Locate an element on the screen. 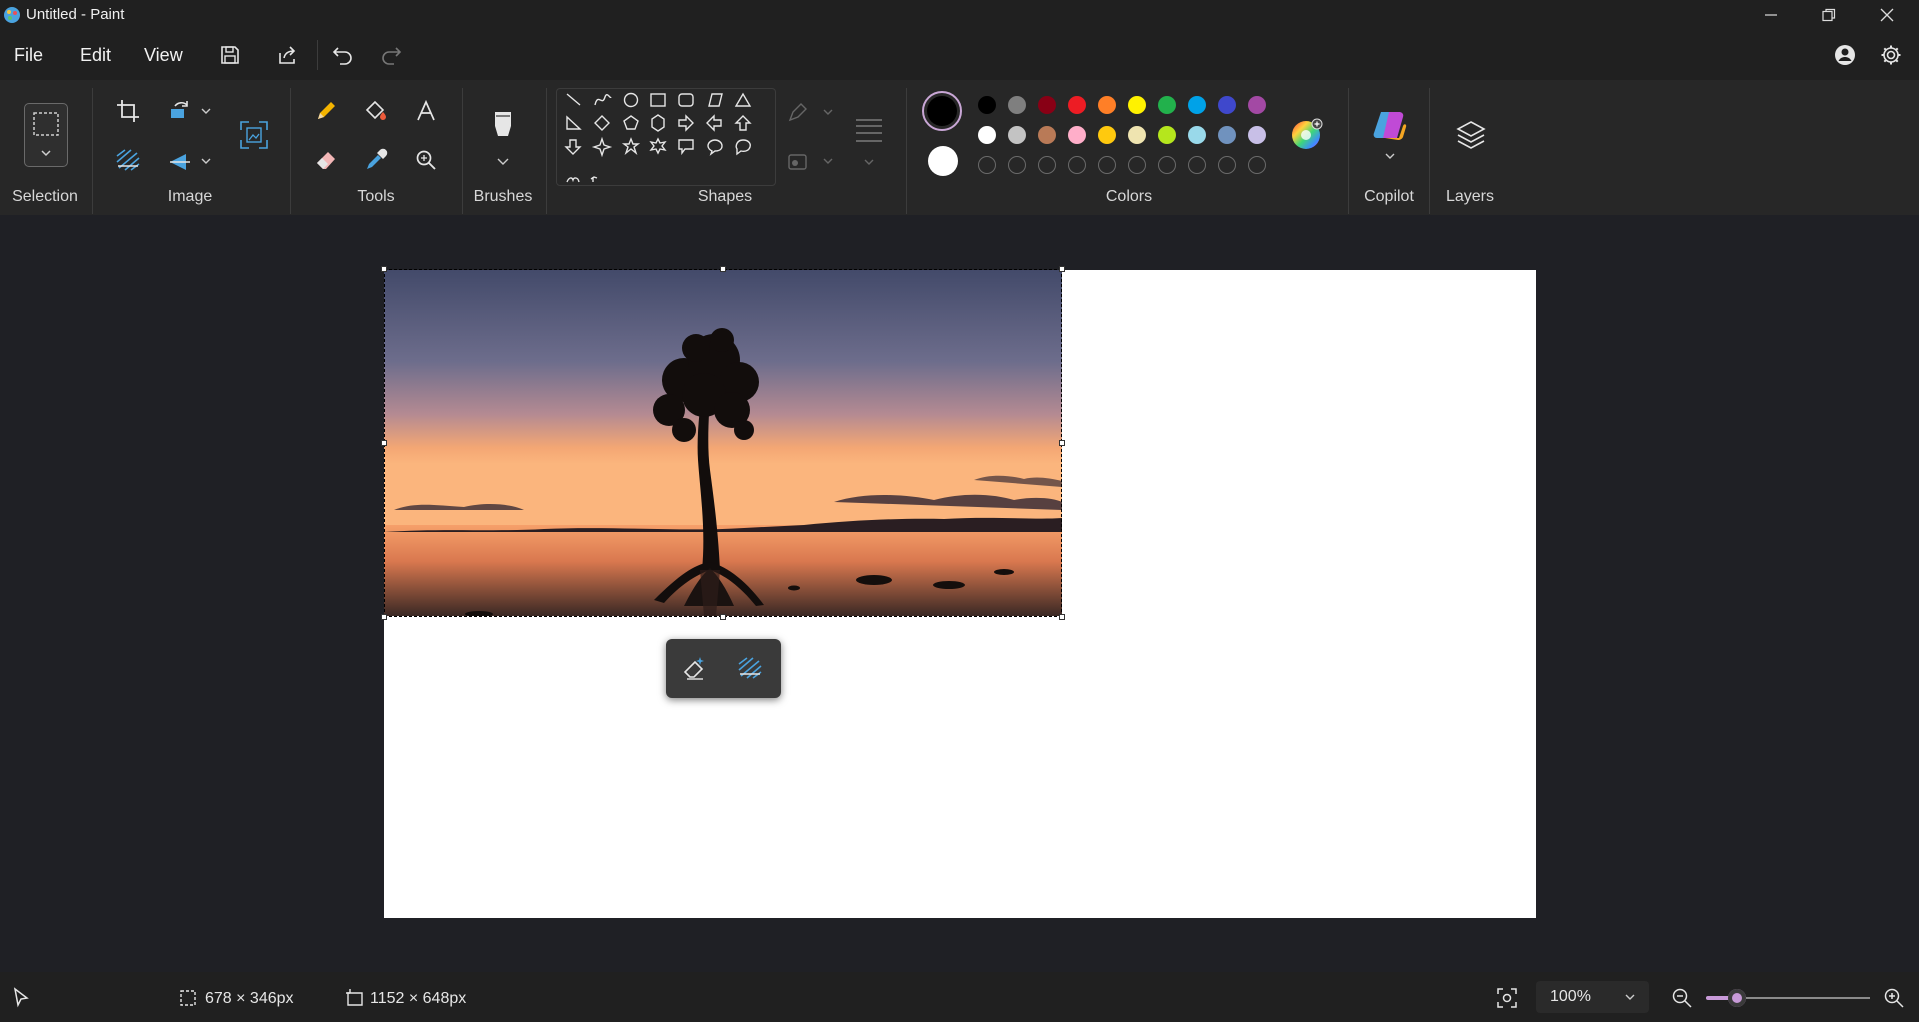  flip-button is located at coordinates (179, 160).